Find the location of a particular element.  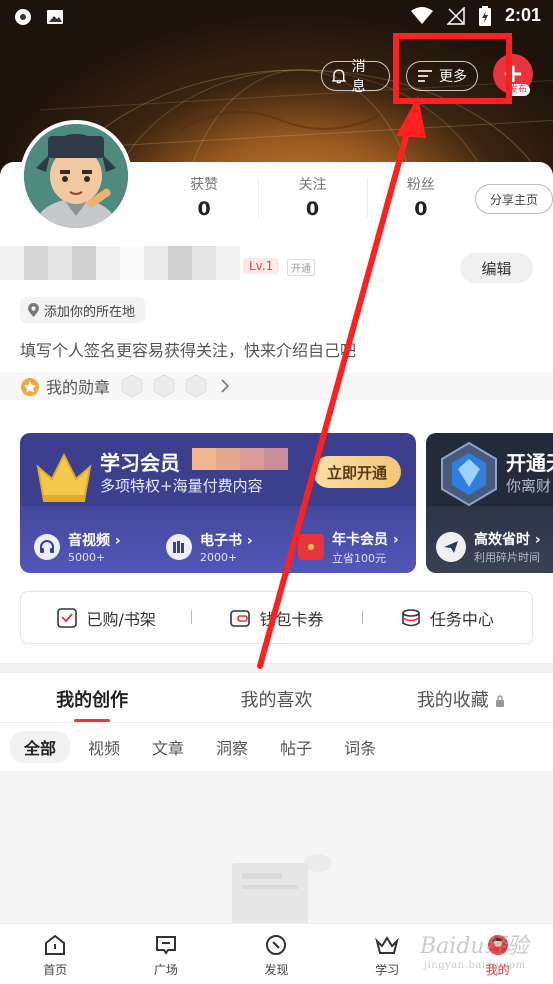

home-icon is located at coordinates (55, 944).